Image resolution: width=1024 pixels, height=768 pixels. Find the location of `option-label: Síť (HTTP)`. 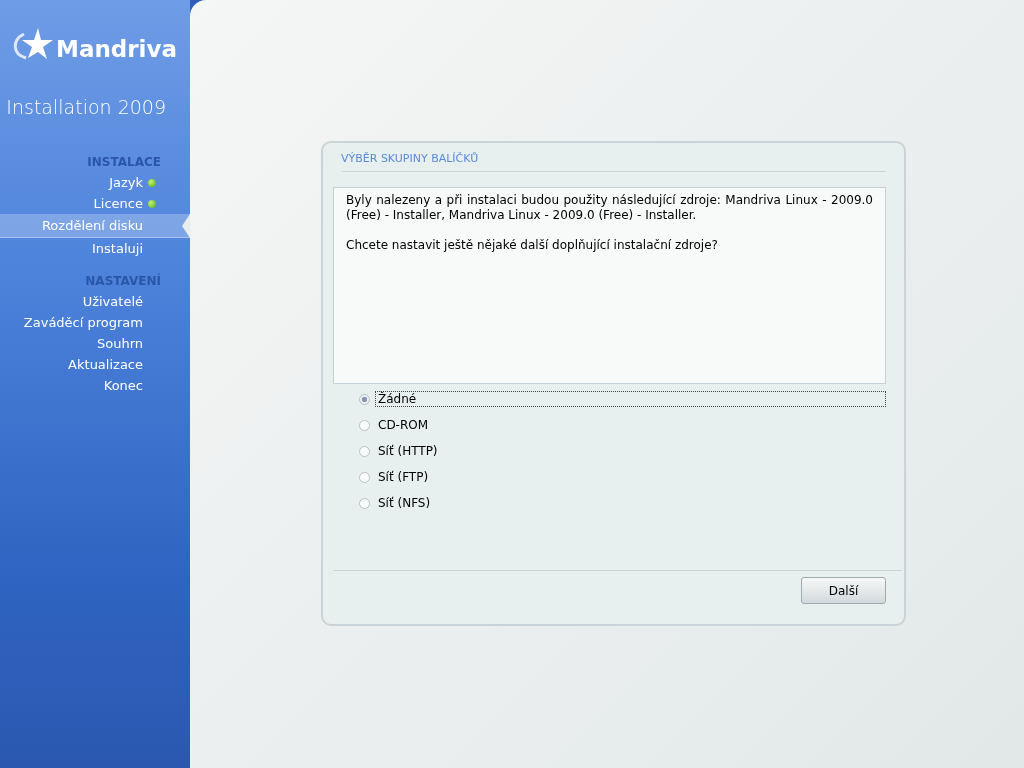

option-label: Síť (HTTP) is located at coordinates (630, 451).